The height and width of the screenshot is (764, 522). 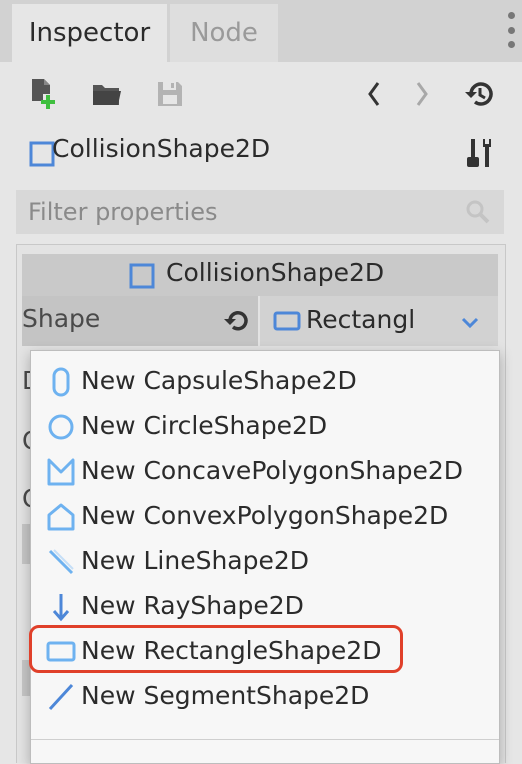 I want to click on shape-property-row: Shape Rectangl, so click(x=260, y=321).